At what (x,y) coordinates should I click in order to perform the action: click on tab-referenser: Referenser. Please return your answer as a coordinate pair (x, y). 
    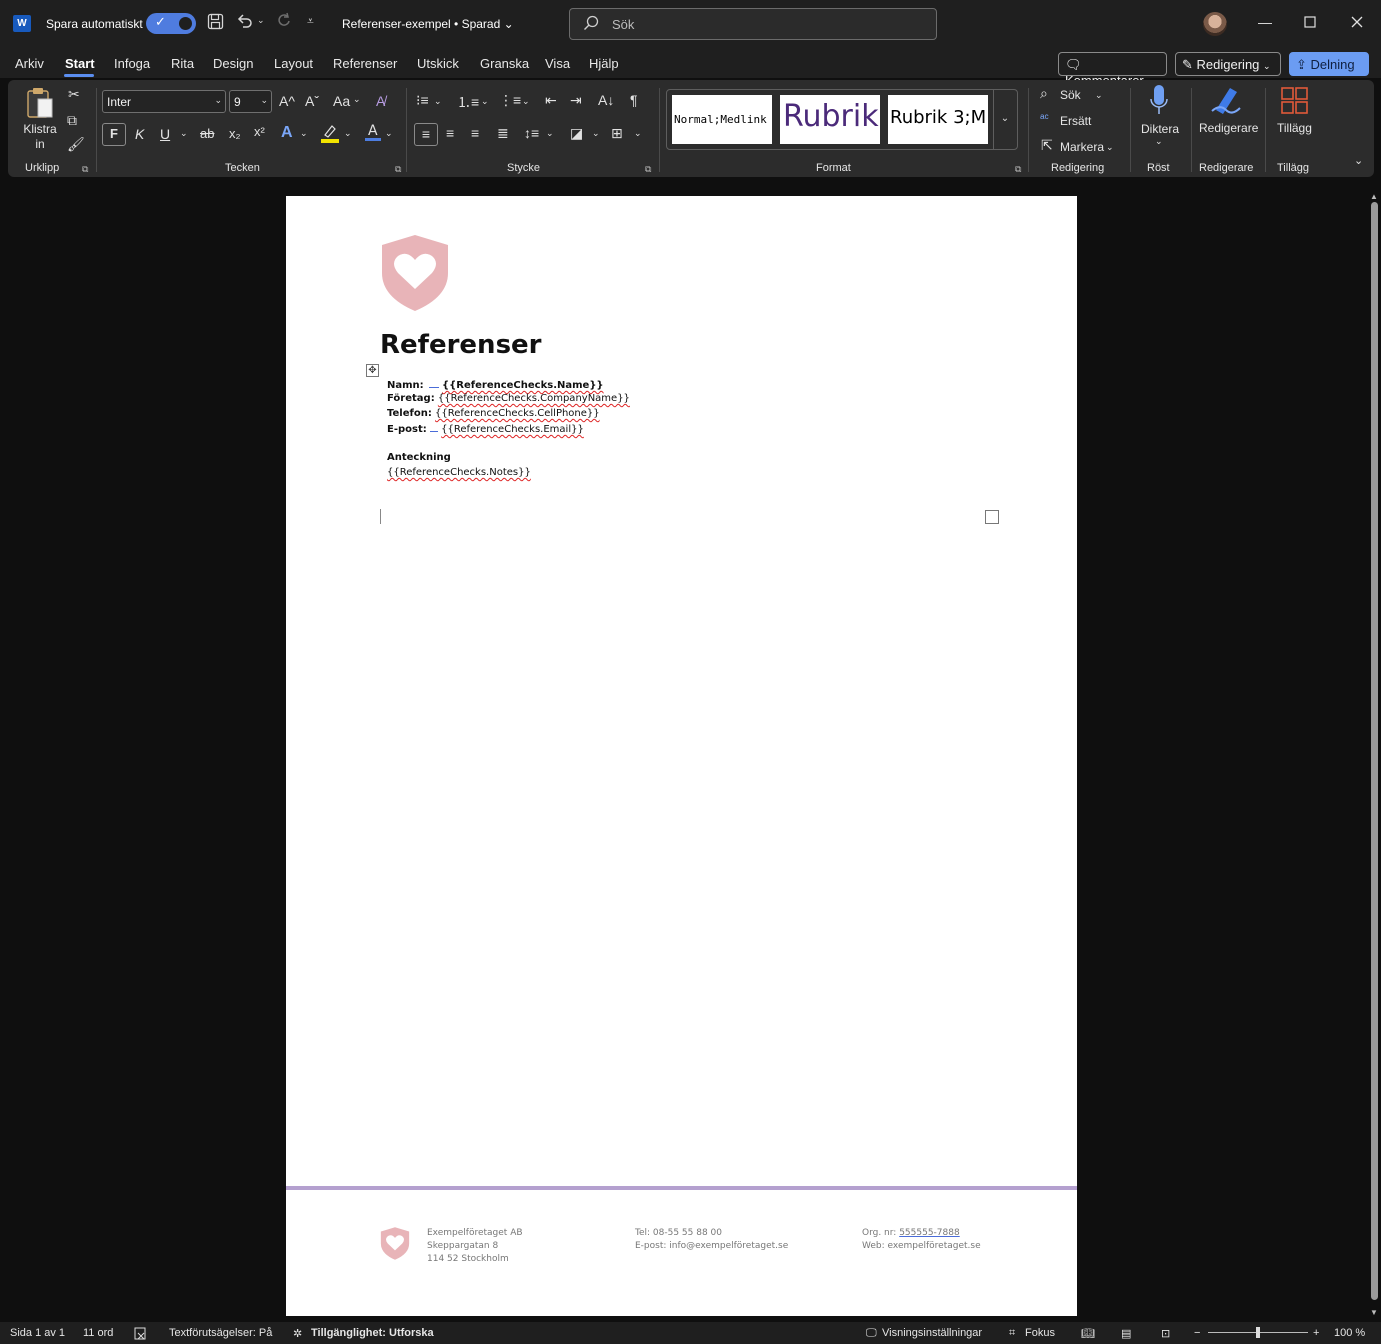
    Looking at the image, I should click on (365, 63).